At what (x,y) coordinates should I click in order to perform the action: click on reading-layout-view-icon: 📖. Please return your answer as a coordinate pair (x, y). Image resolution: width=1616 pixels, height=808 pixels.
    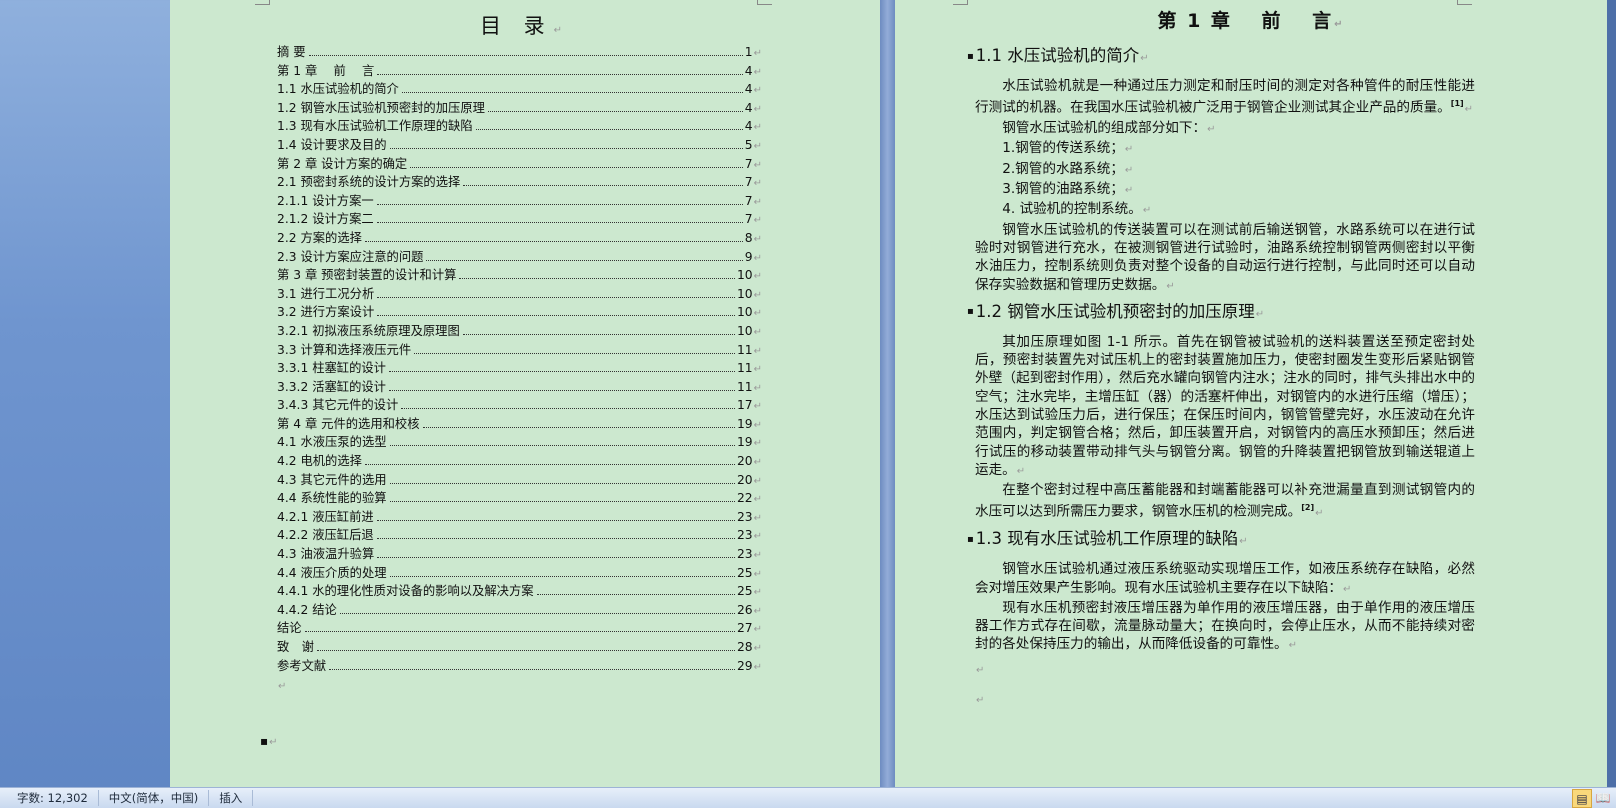
    Looking at the image, I should click on (1603, 797).